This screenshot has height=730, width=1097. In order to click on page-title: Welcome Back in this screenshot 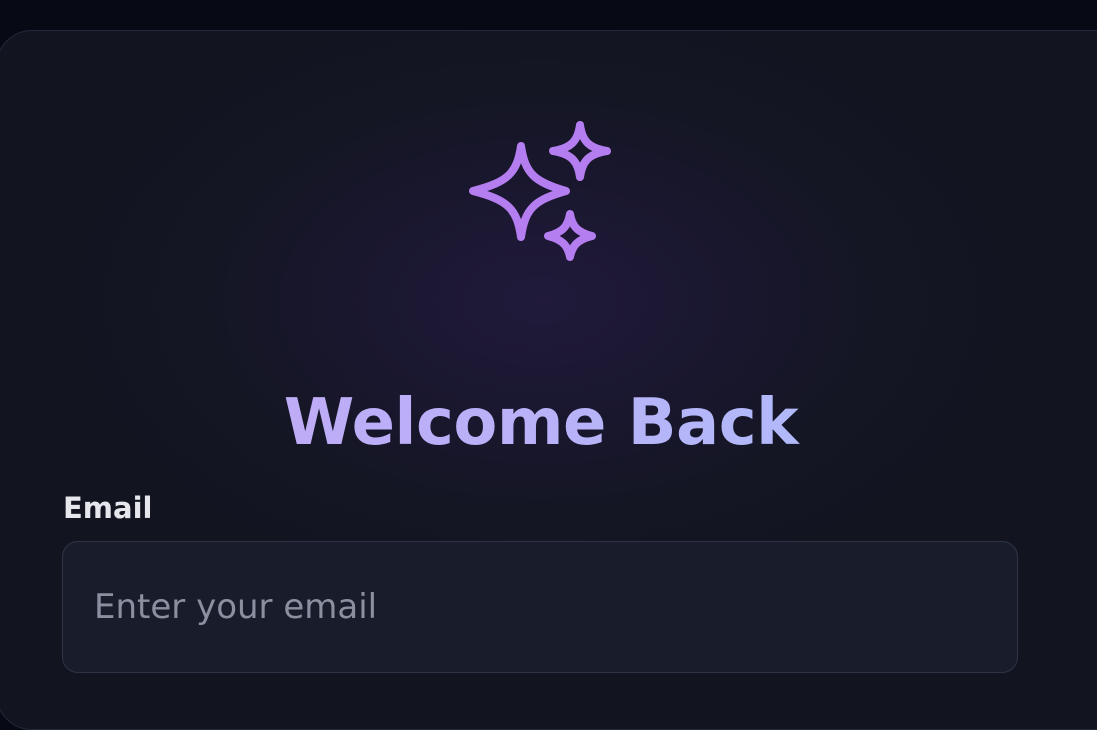, I will do `click(541, 423)`.